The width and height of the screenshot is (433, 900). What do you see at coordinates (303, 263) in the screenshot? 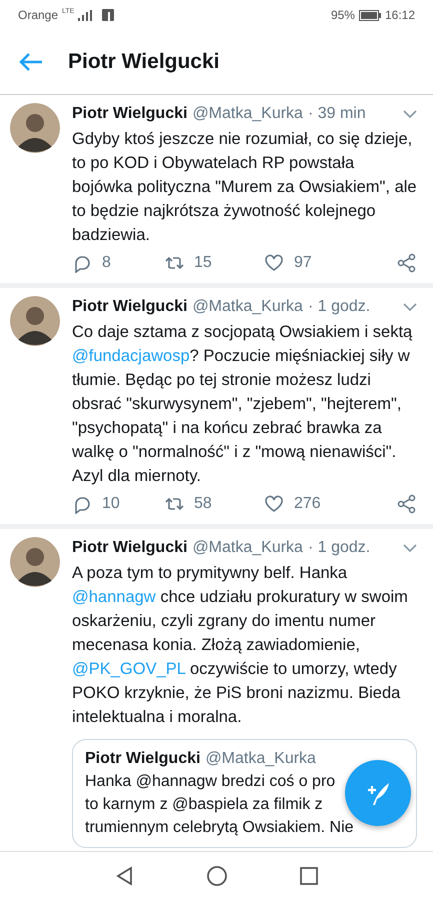
I see `like-count: 97` at bounding box center [303, 263].